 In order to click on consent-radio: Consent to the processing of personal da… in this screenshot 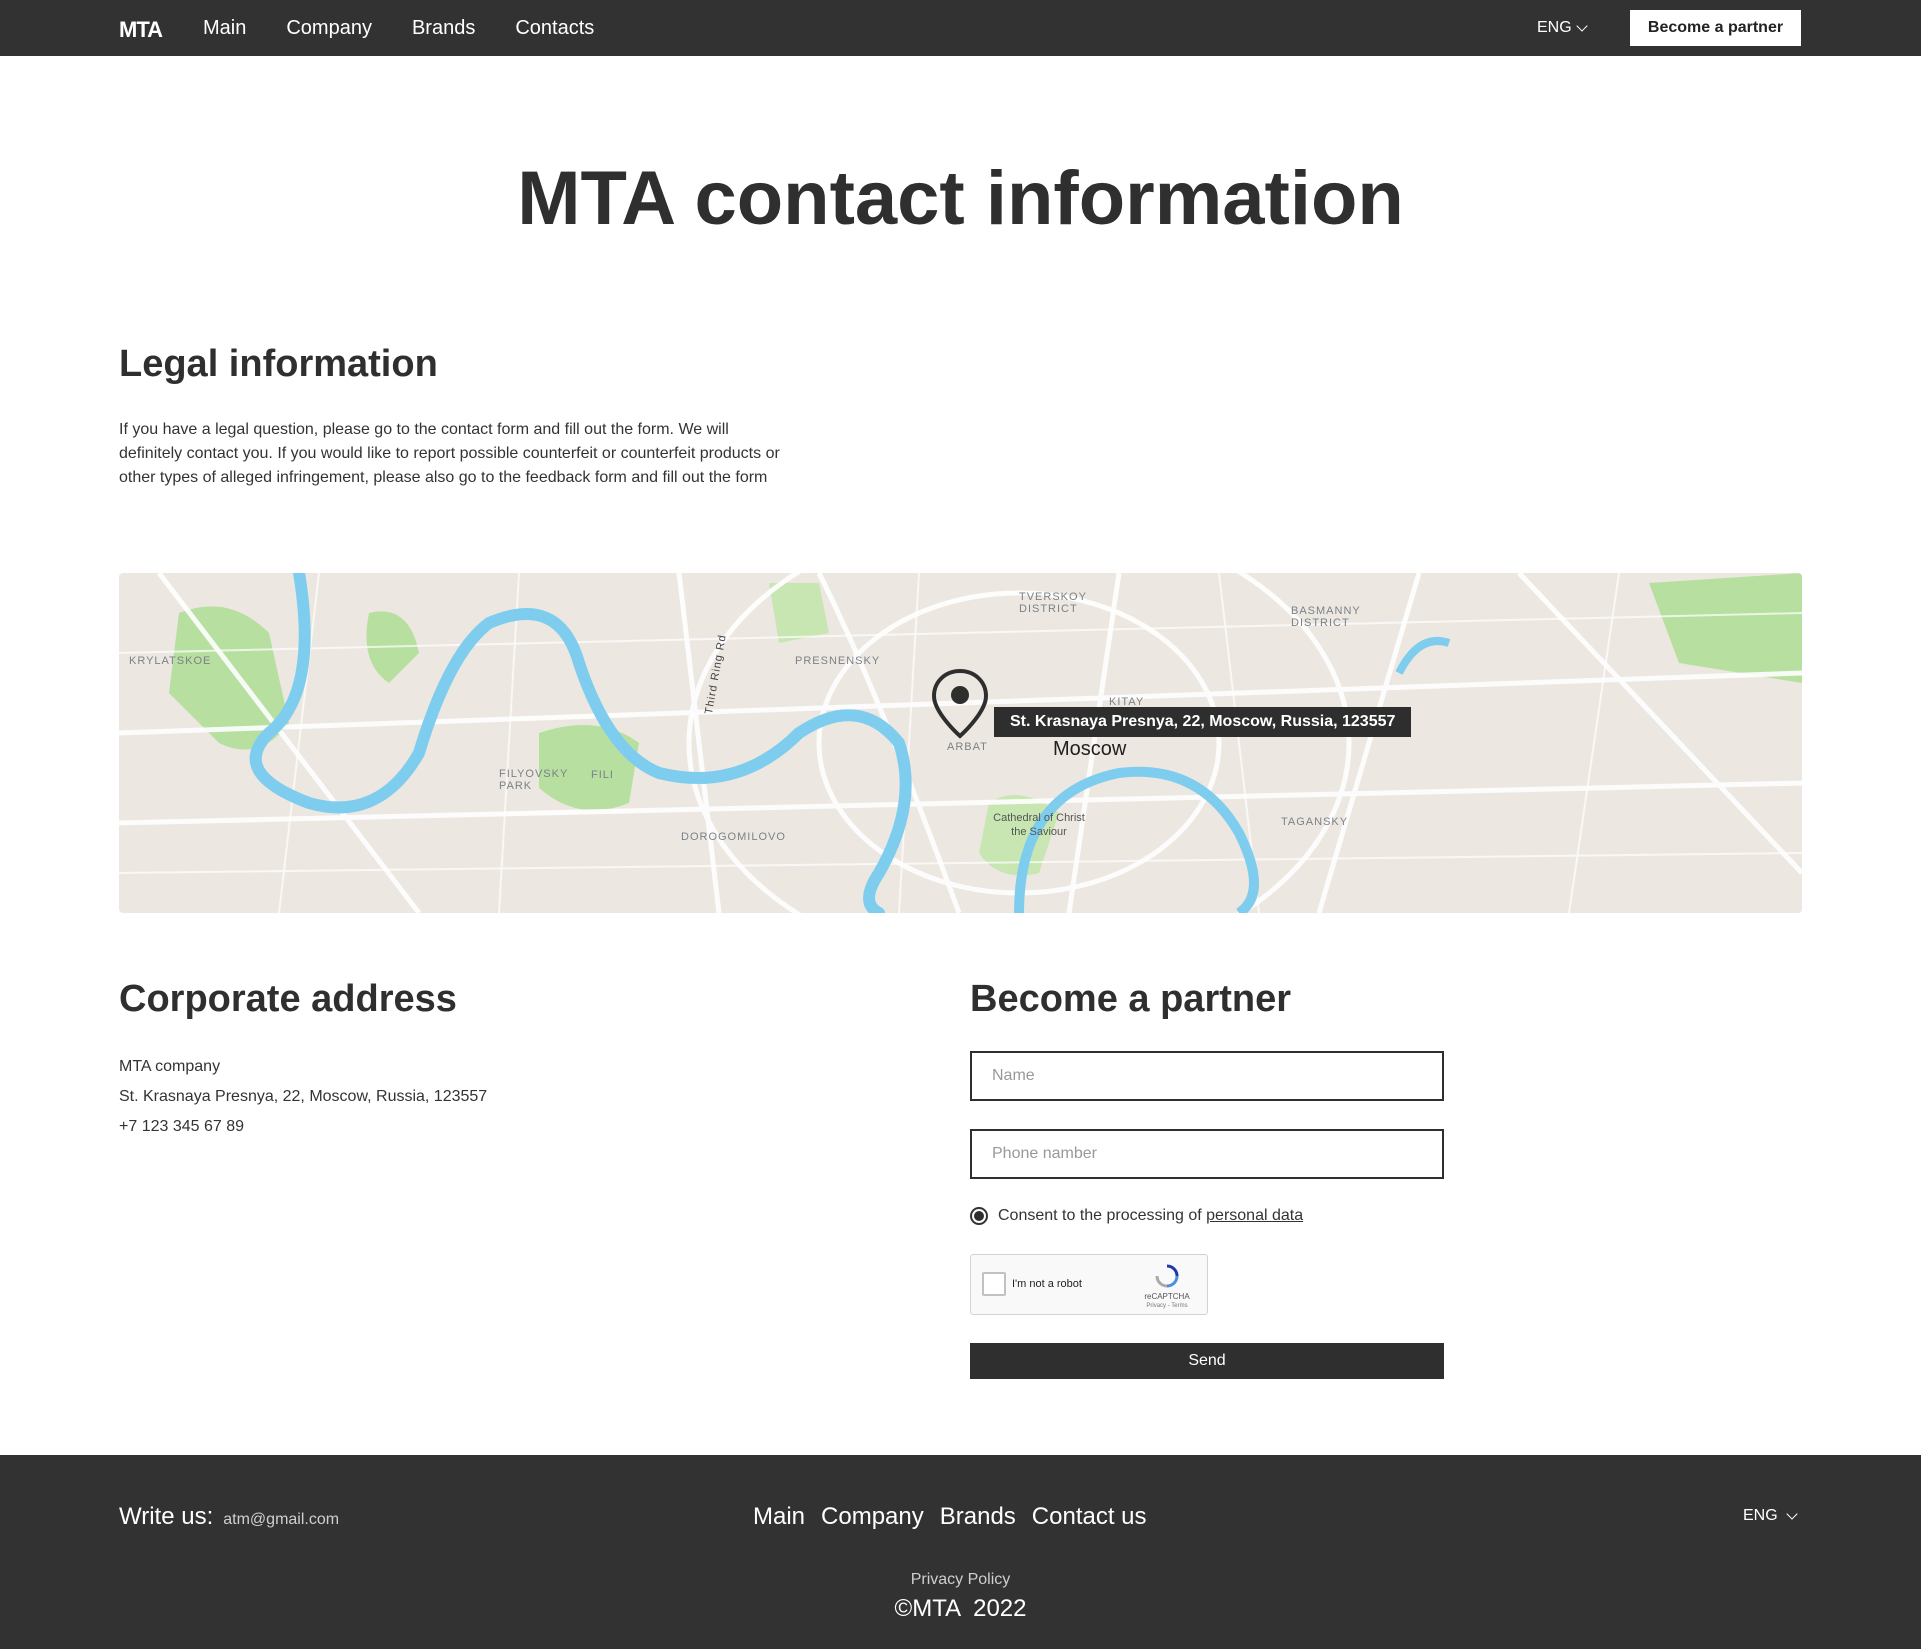, I will do `click(1136, 1216)`.